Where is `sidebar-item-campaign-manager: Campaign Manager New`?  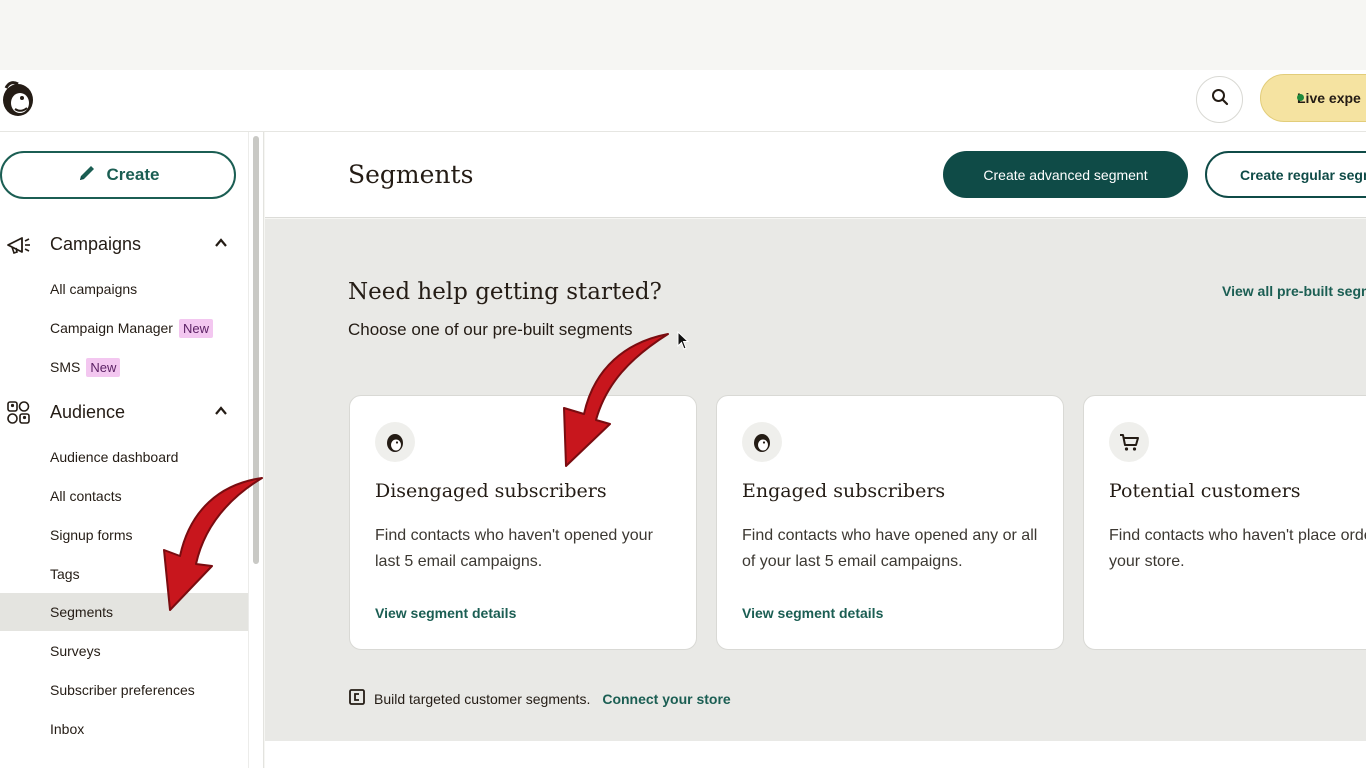 sidebar-item-campaign-manager: Campaign Manager New is located at coordinates (124, 328).